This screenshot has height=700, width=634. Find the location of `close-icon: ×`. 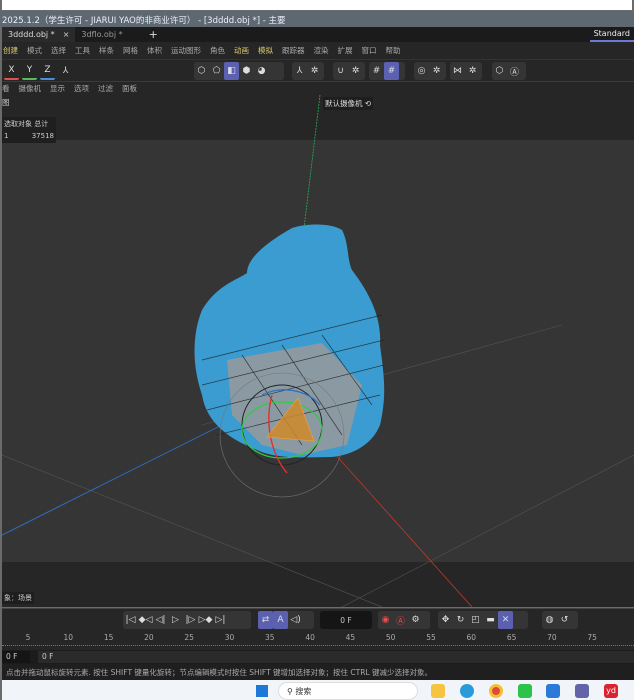

close-icon: × is located at coordinates (66, 34).